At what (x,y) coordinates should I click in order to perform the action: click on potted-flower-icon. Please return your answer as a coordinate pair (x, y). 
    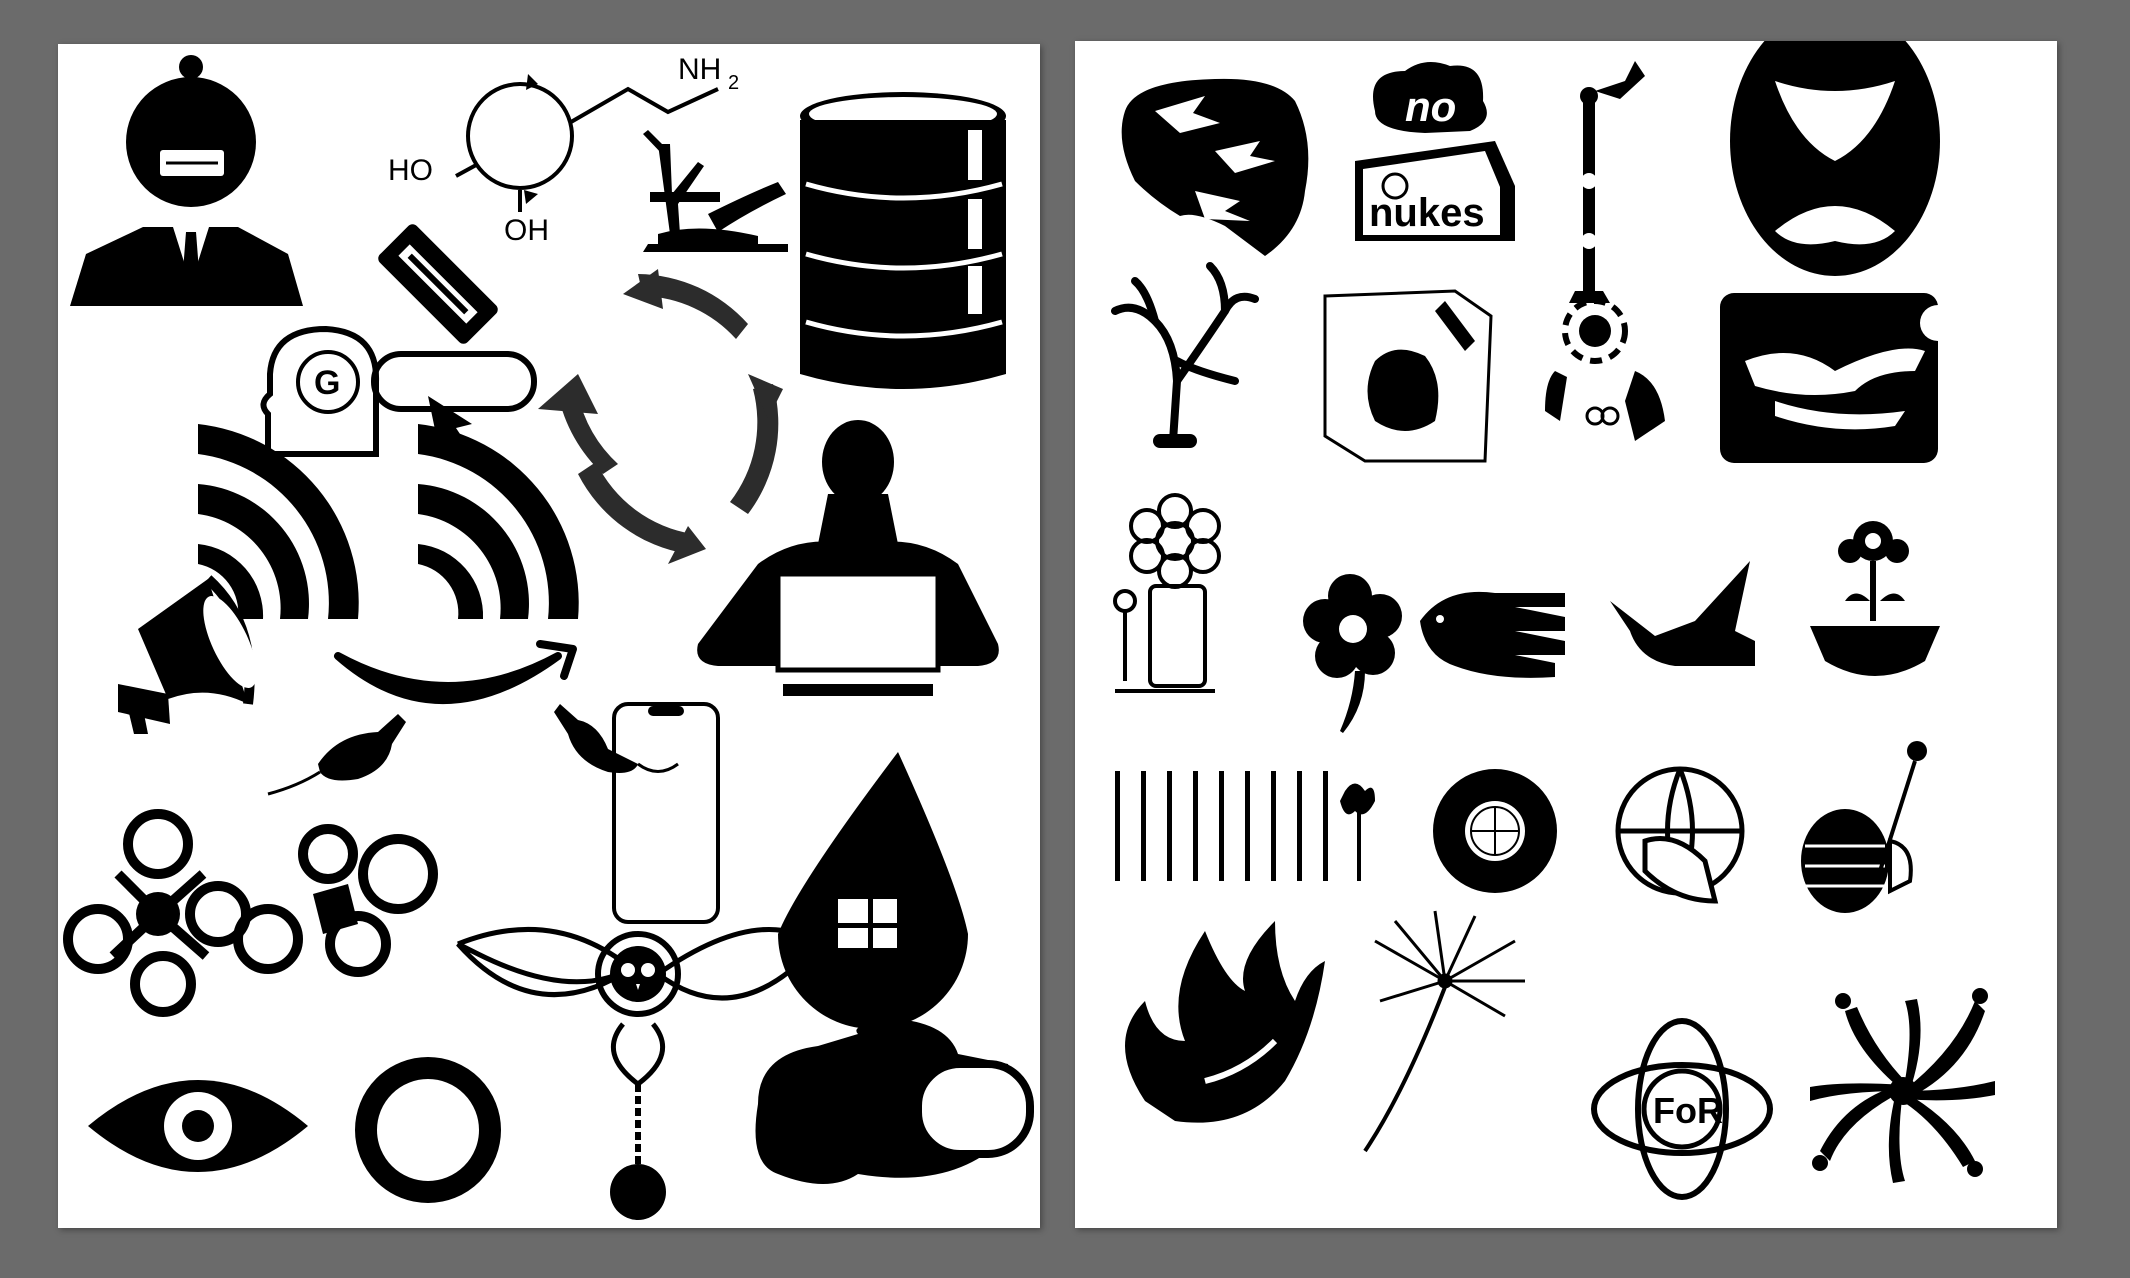
    Looking at the image, I should click on (1875, 598).